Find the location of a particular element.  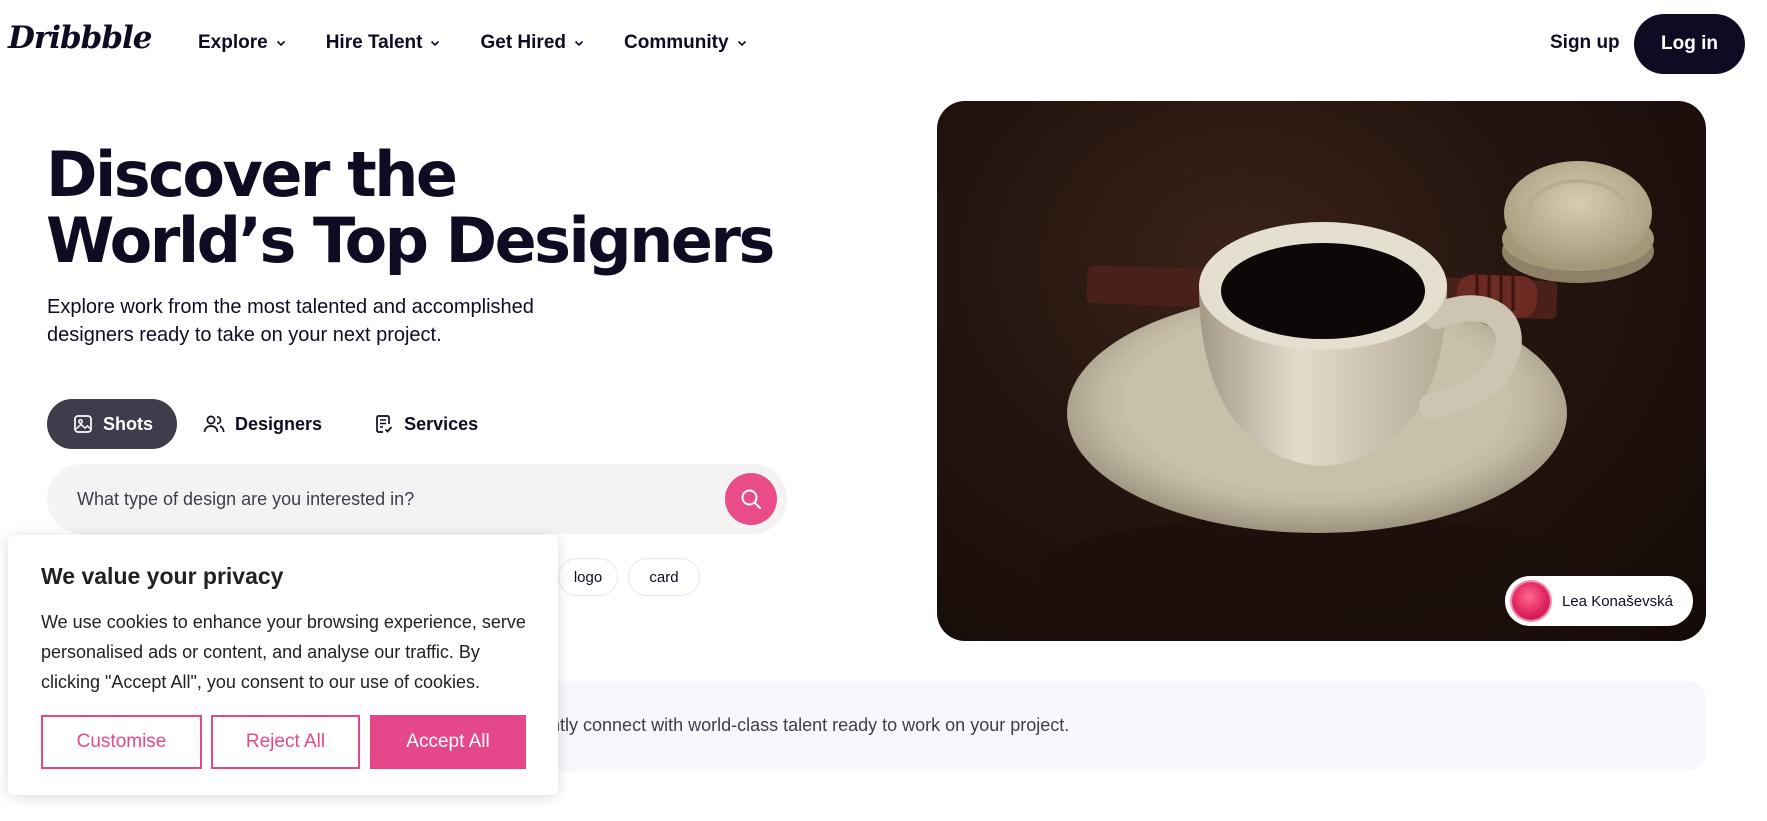

author-avatar is located at coordinates (1531, 601).